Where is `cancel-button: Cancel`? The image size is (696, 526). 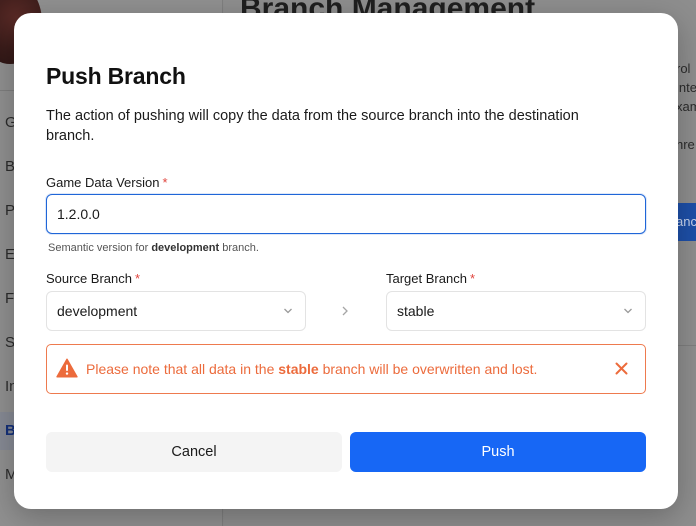
cancel-button: Cancel is located at coordinates (194, 452).